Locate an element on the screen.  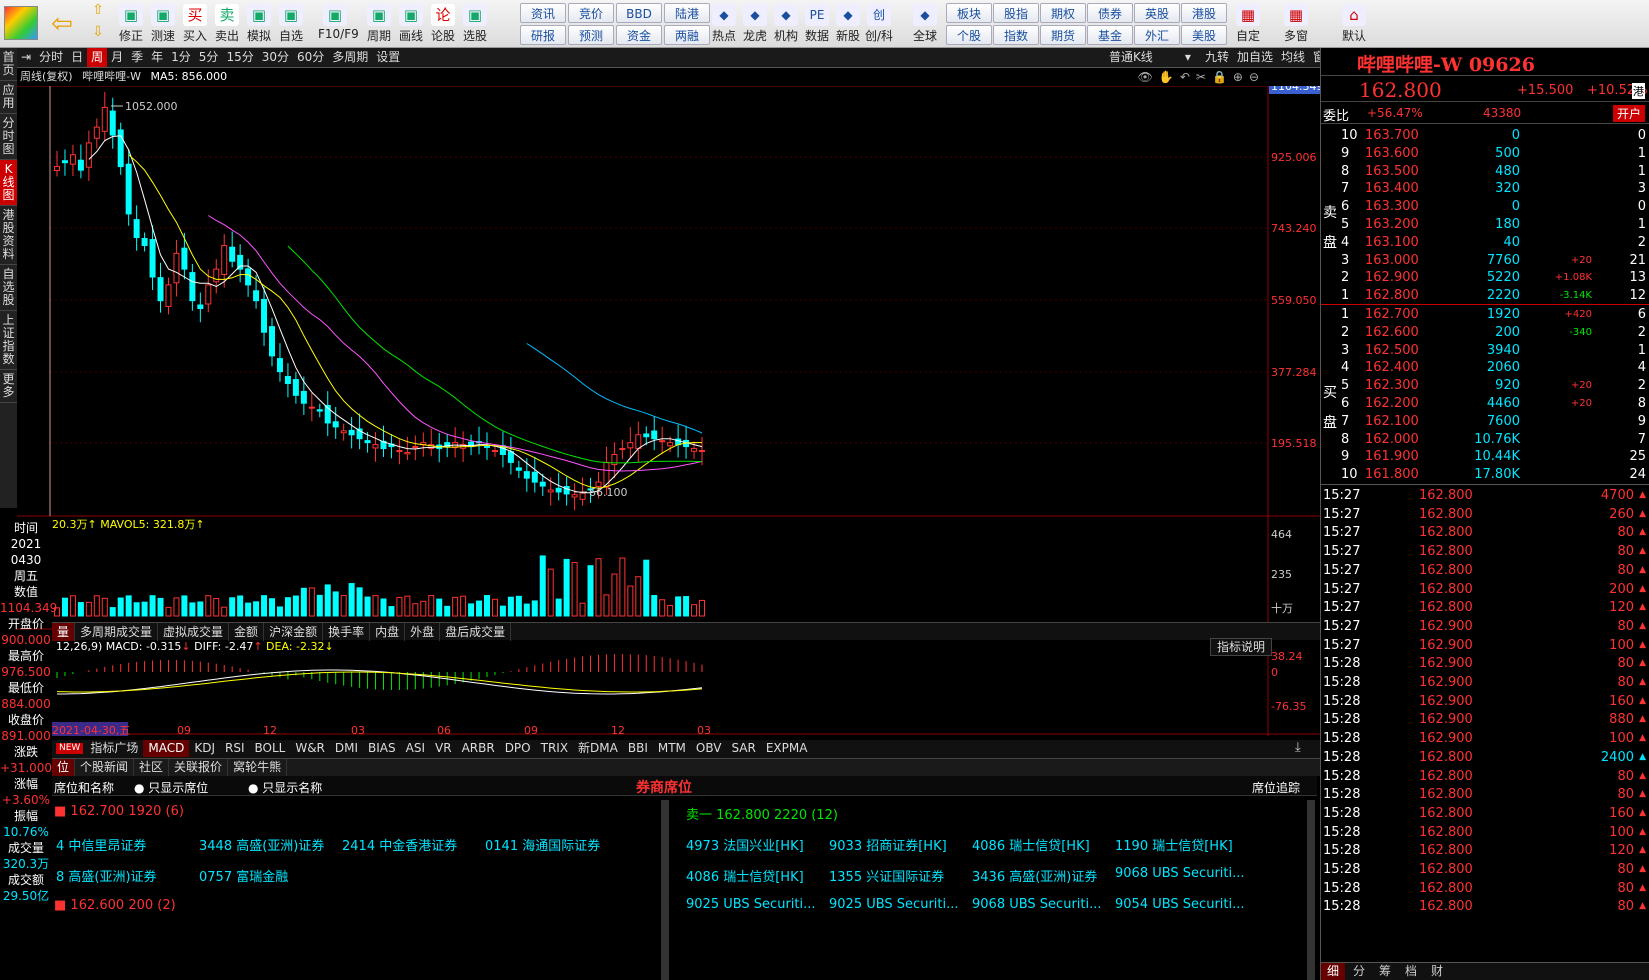
period-tab-11: 多周期 is located at coordinates (350, 57).